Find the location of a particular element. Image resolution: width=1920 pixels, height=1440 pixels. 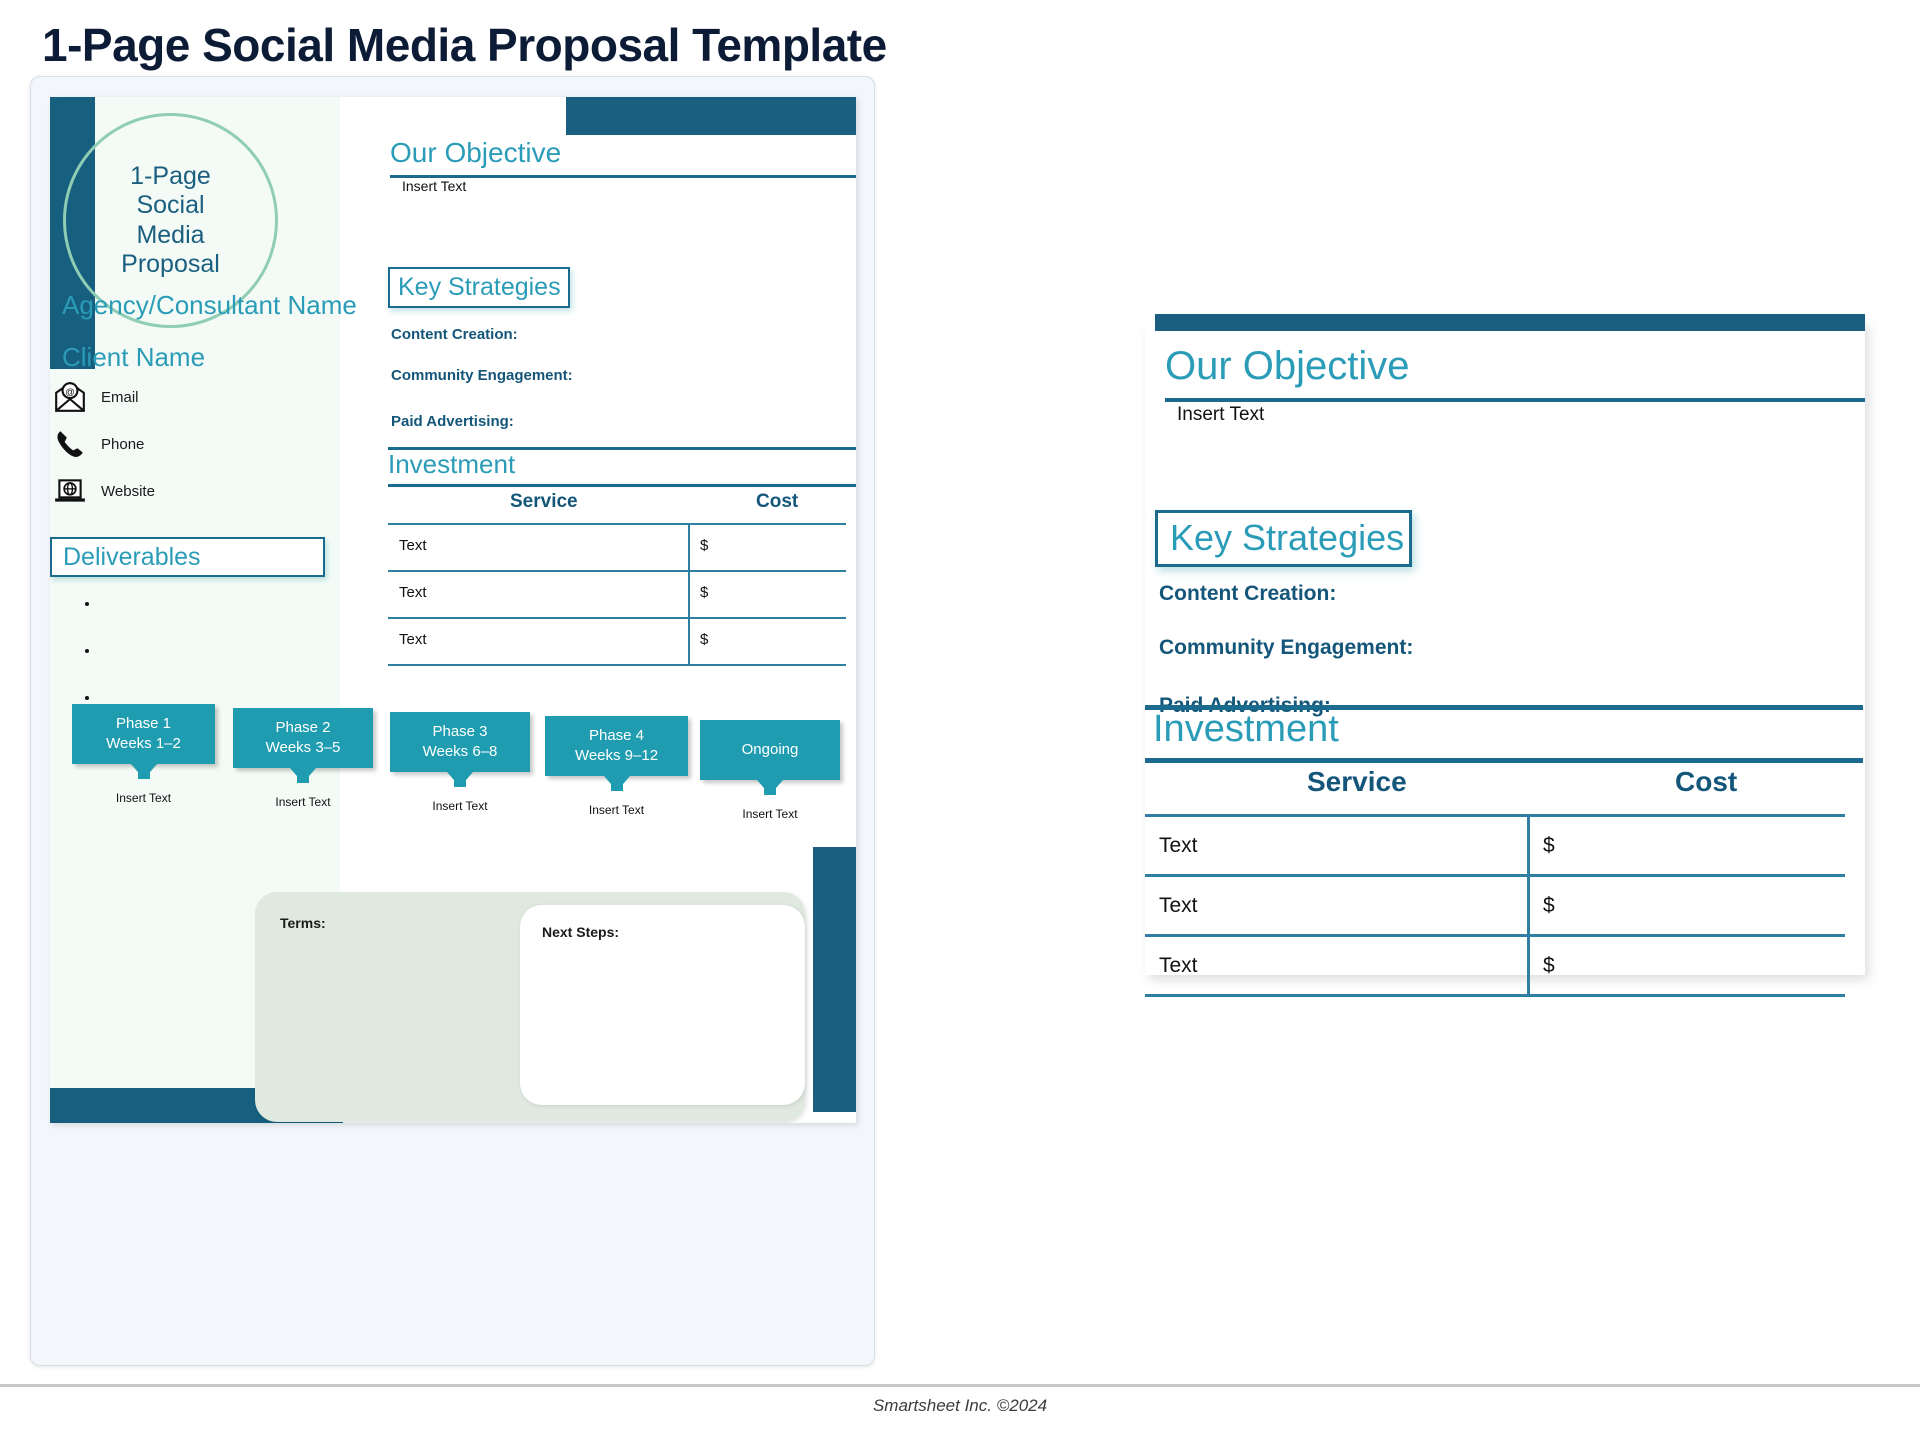

deliverables-header: Deliverables is located at coordinates (187, 557).